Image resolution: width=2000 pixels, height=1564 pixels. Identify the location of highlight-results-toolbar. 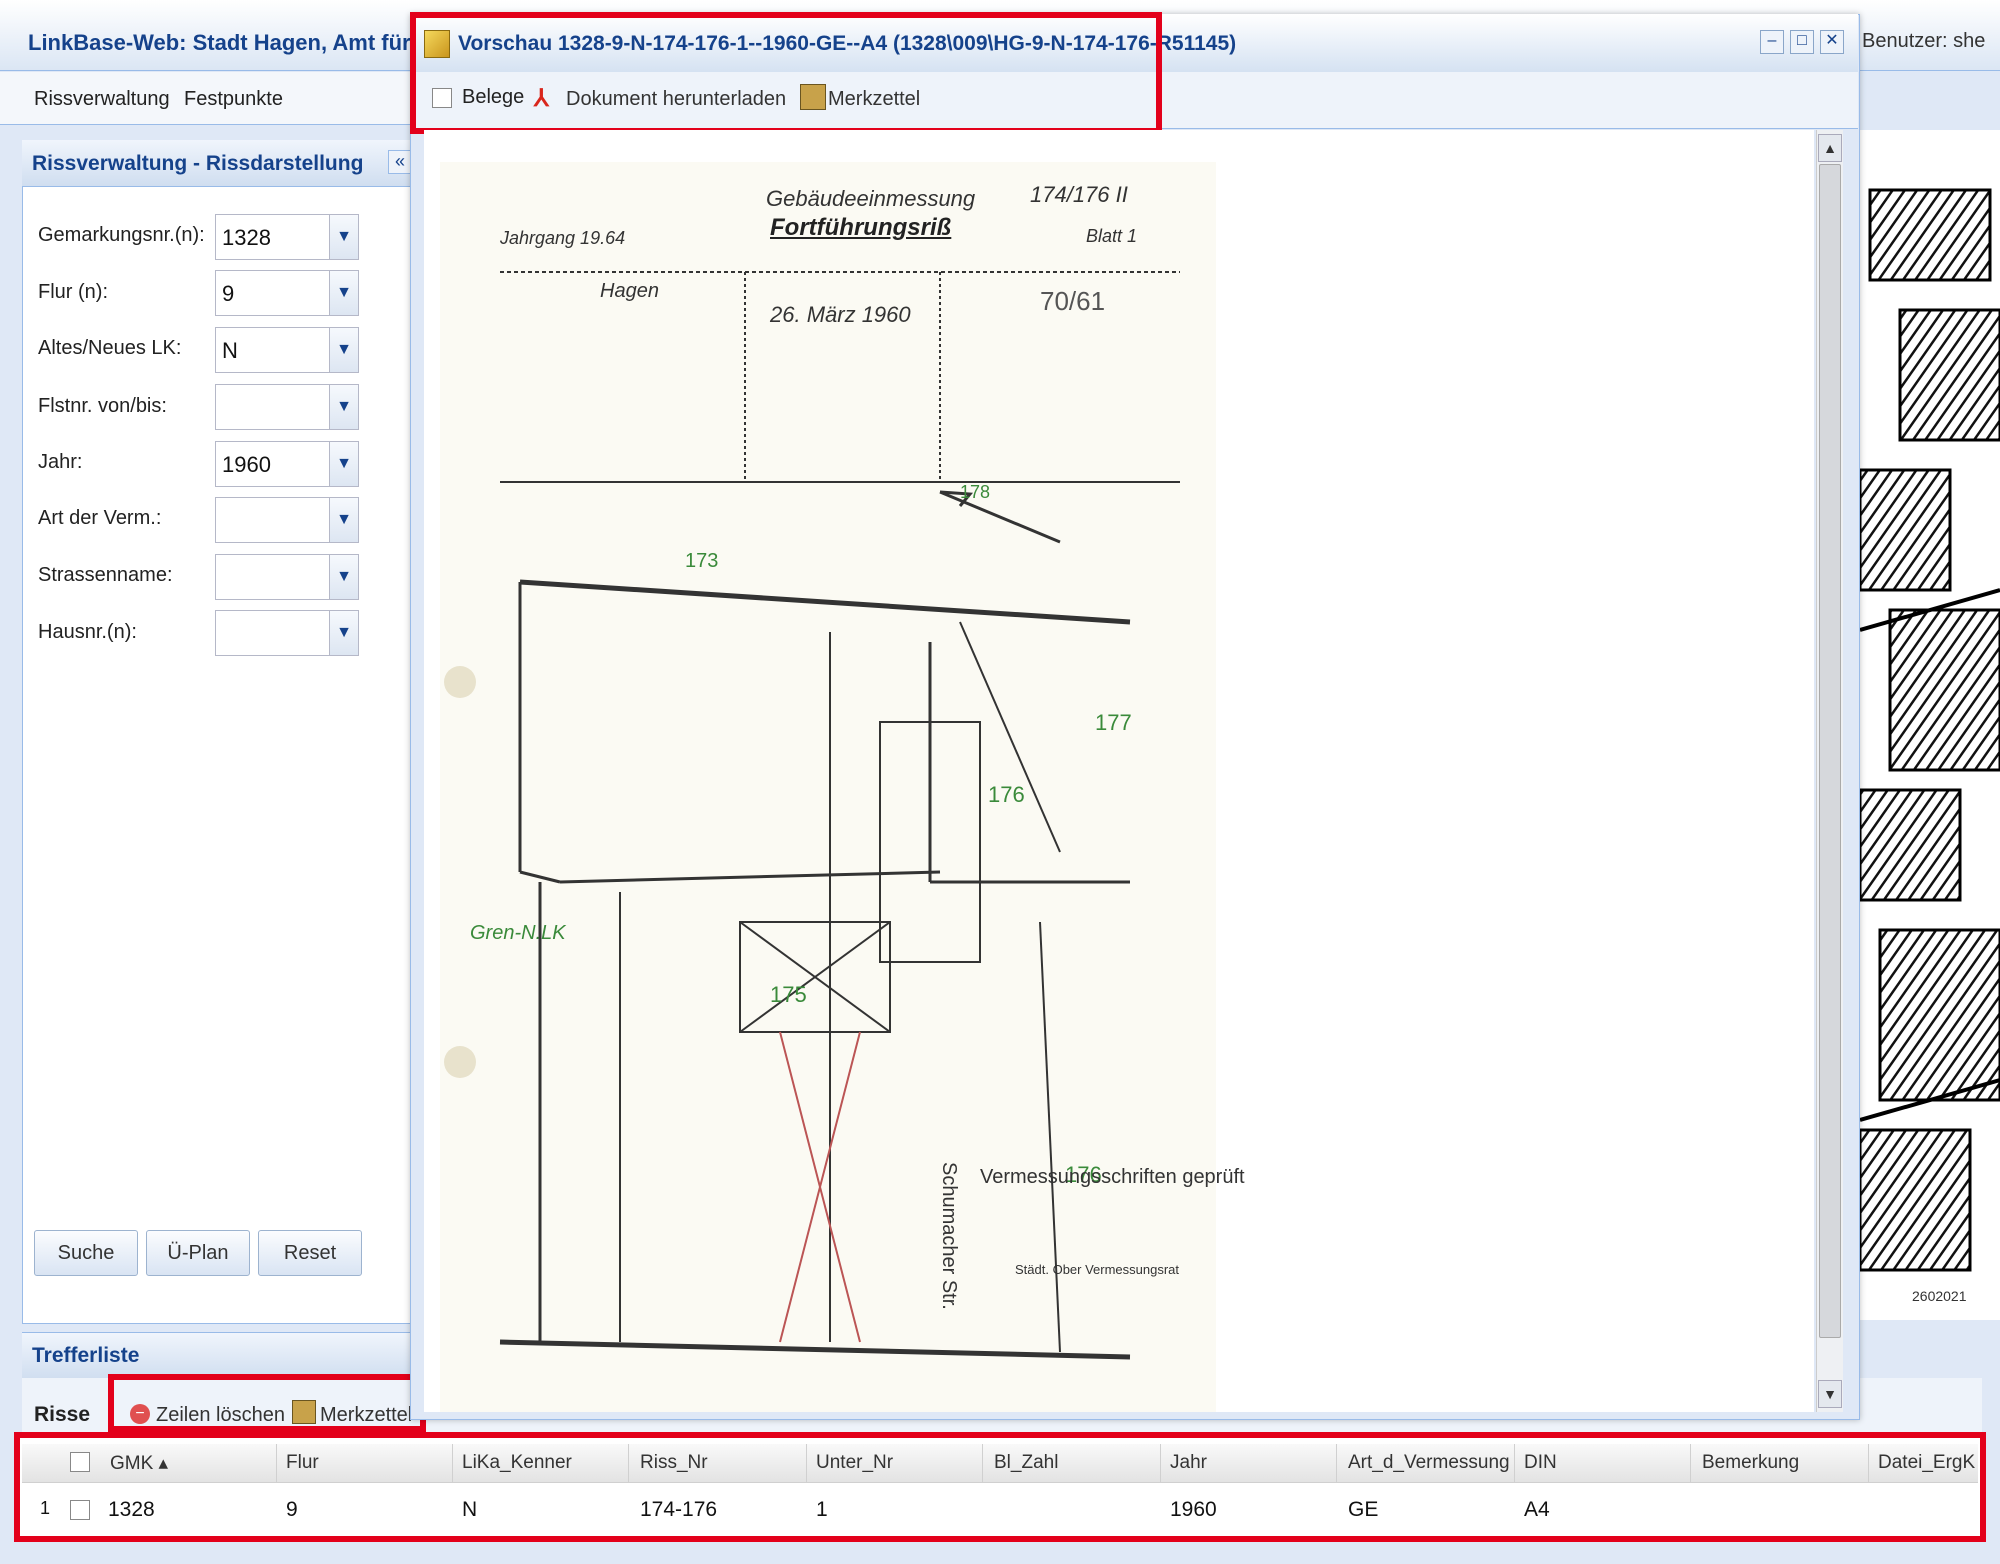
(267, 1403).